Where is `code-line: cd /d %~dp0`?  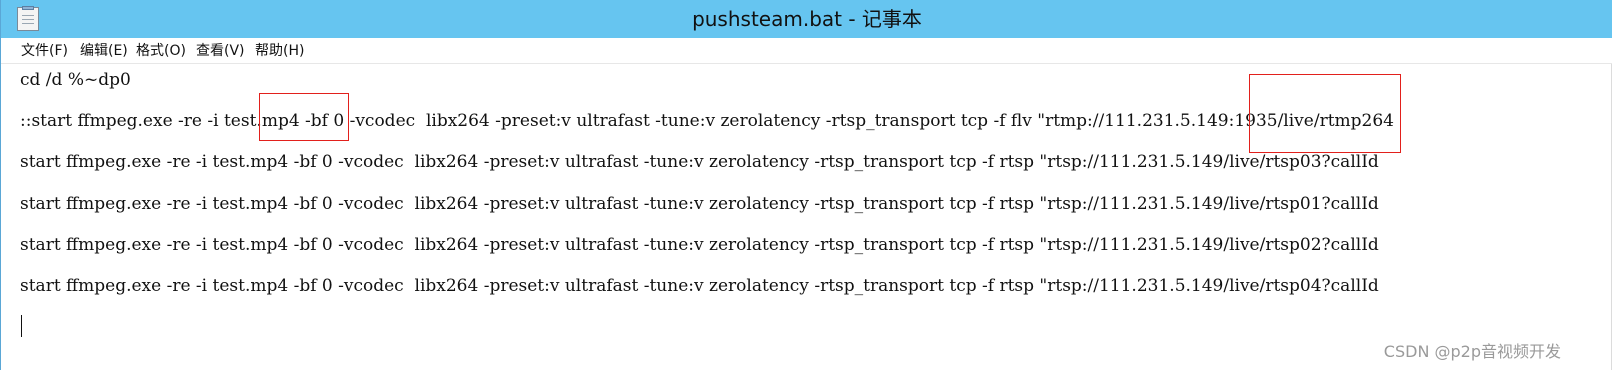
code-line: cd /d %~dp0 is located at coordinates (75, 80).